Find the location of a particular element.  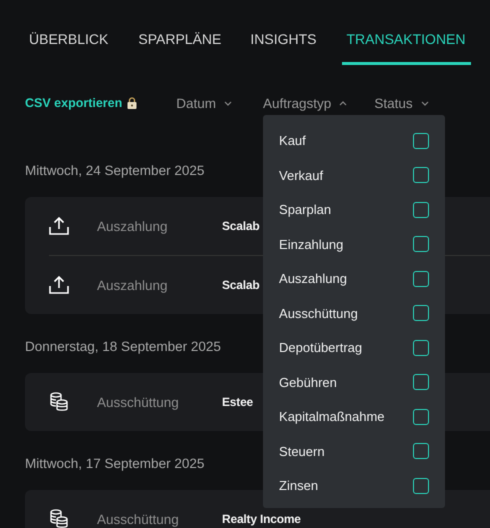

option-label: Zinsen is located at coordinates (298, 486).